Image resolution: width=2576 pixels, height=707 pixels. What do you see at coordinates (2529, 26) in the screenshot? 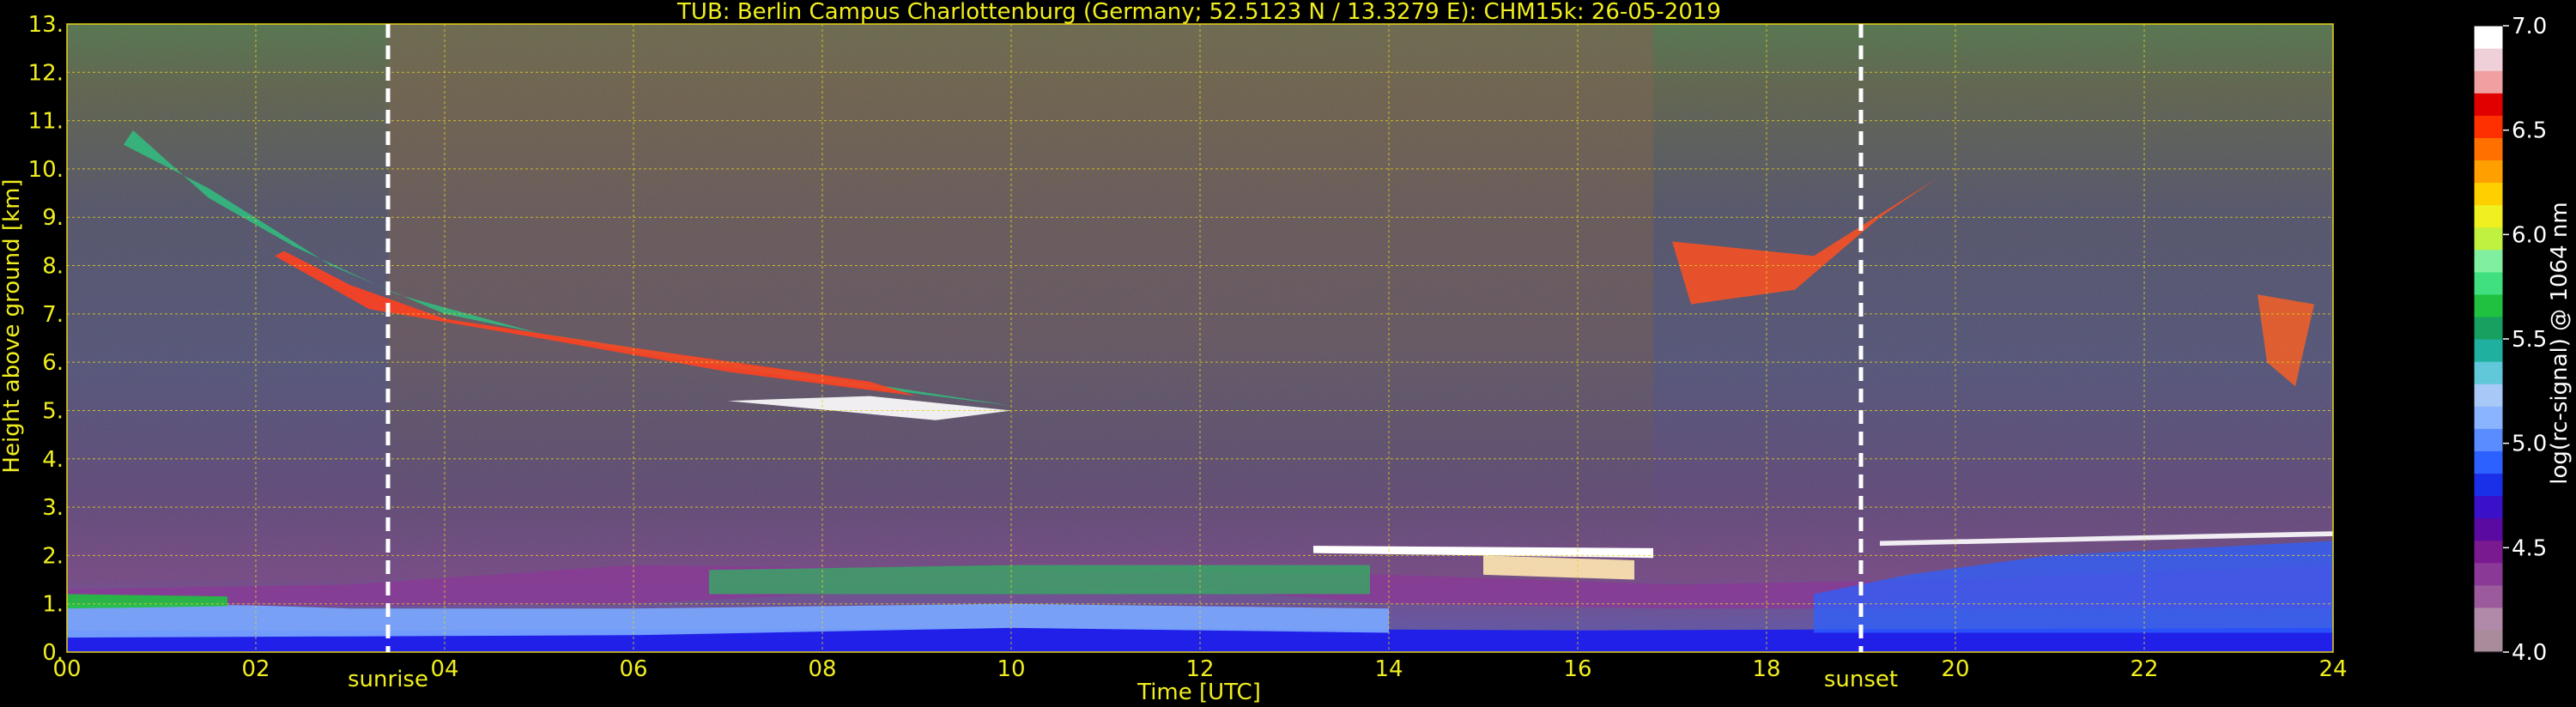
I see `colorbar-tick-label: 7.0` at bounding box center [2529, 26].